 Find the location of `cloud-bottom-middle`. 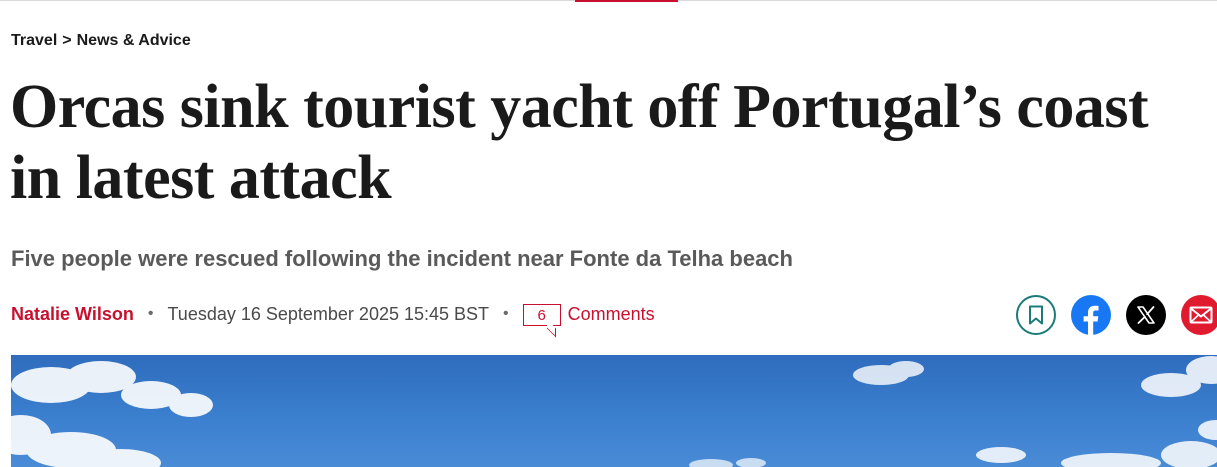

cloud-bottom-middle is located at coordinates (727, 462).